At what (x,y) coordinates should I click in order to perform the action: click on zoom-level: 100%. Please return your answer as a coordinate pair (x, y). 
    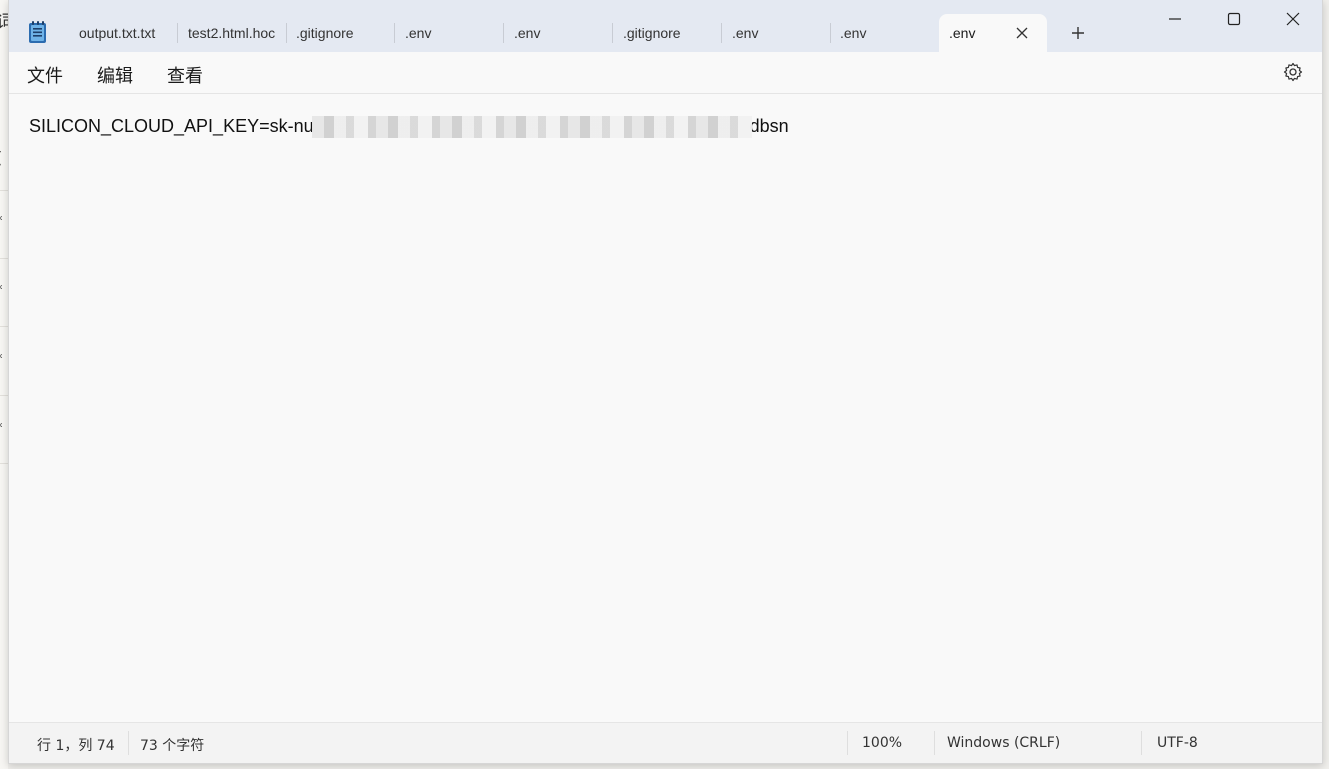
    Looking at the image, I should click on (882, 743).